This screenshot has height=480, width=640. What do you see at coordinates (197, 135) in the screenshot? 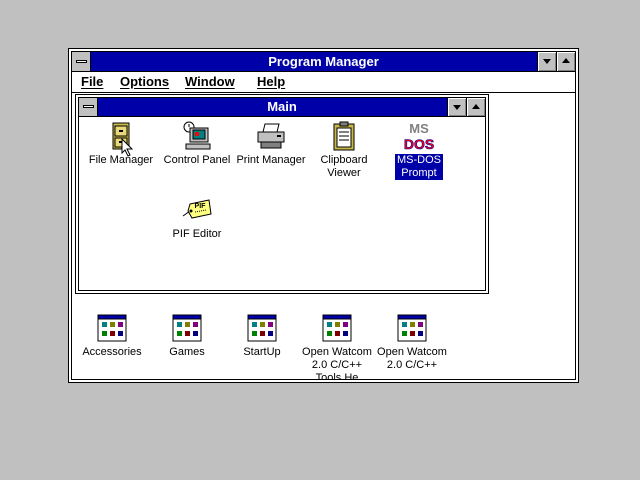
I see `control-panel-icon` at bounding box center [197, 135].